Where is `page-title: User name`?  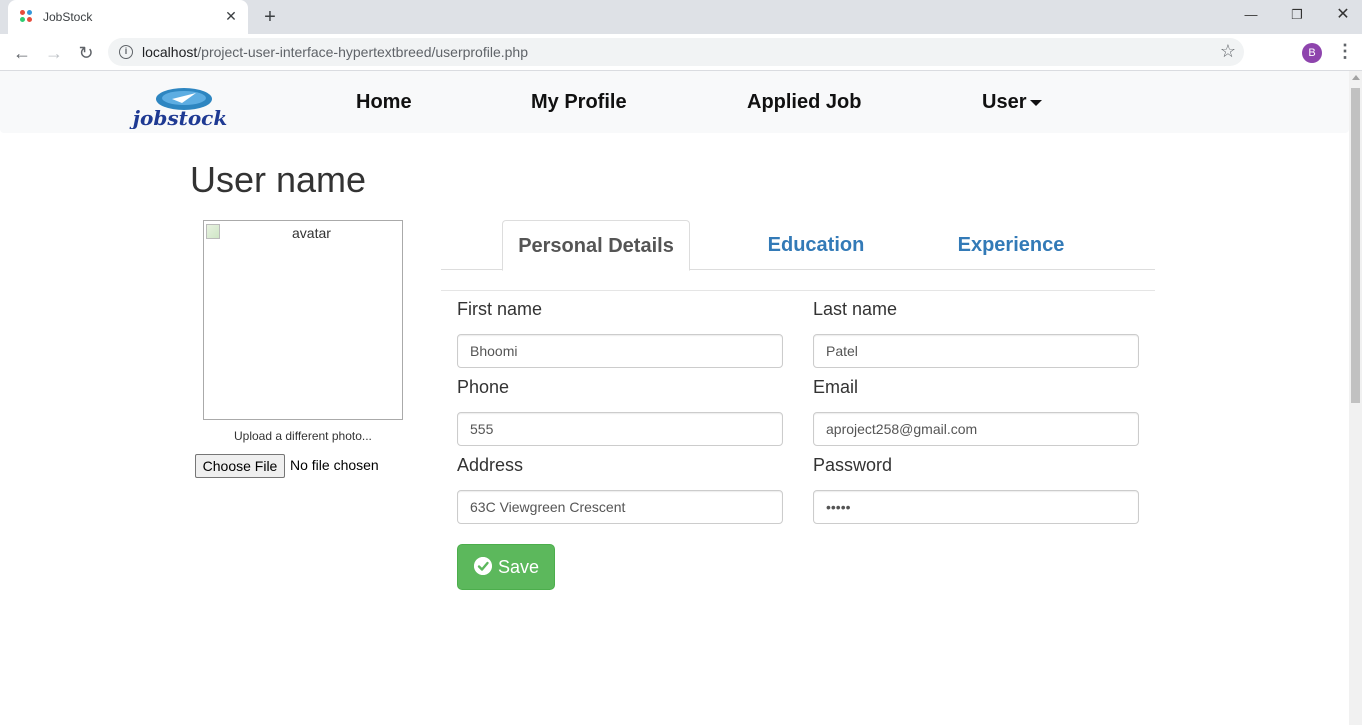
page-title: User name is located at coordinates (278, 179).